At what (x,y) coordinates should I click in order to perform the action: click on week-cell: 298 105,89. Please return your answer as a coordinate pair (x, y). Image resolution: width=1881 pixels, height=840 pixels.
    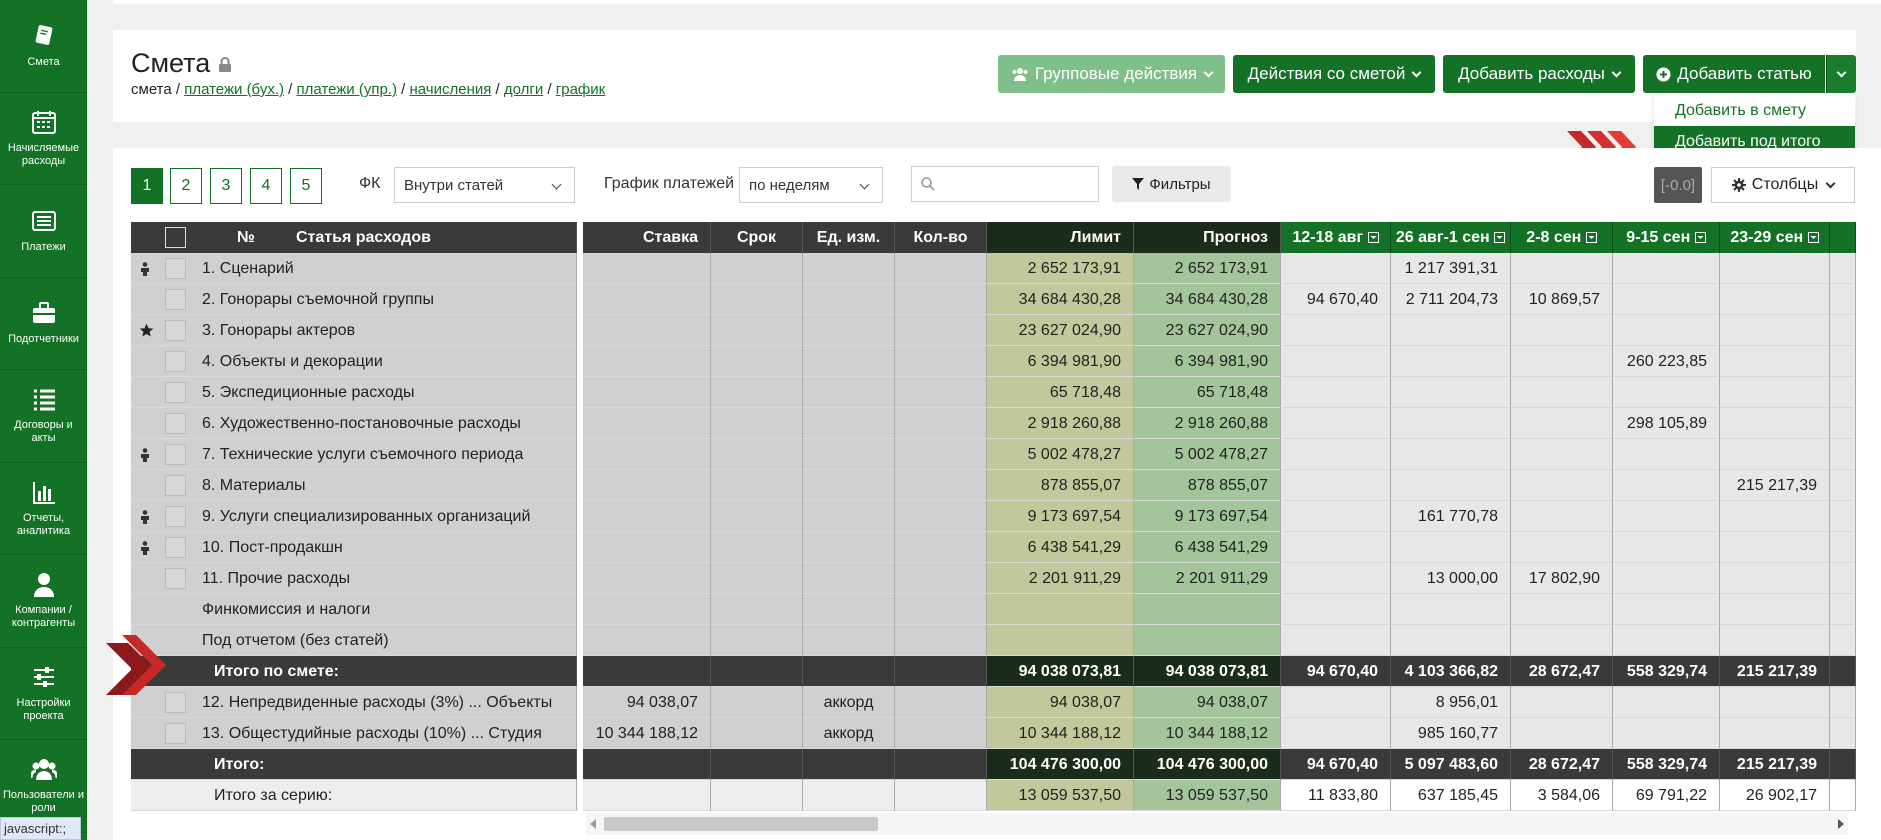
    Looking at the image, I should click on (1666, 423).